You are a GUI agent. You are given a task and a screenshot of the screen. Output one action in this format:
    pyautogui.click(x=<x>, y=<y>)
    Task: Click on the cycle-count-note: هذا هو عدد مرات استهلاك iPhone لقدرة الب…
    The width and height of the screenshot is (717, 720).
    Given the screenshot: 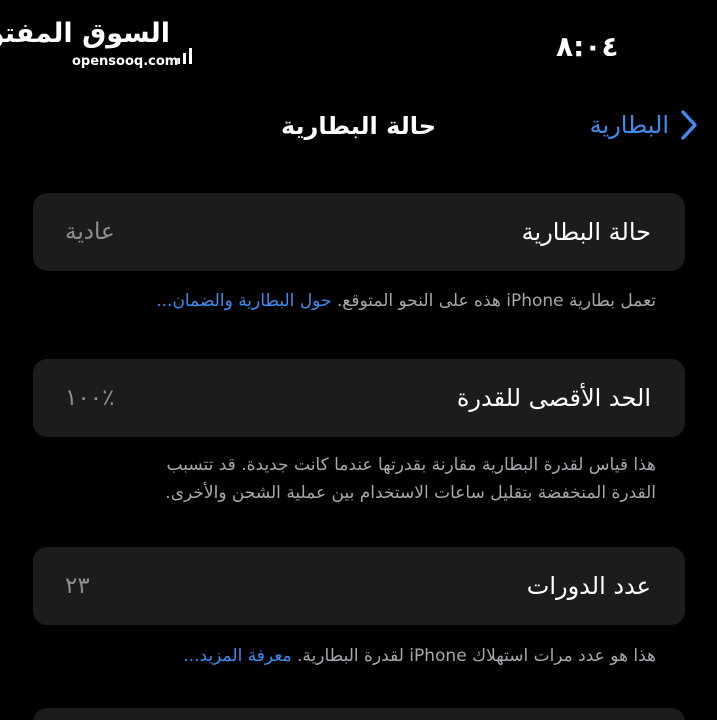 What is the action you would take?
    pyautogui.click(x=419, y=656)
    